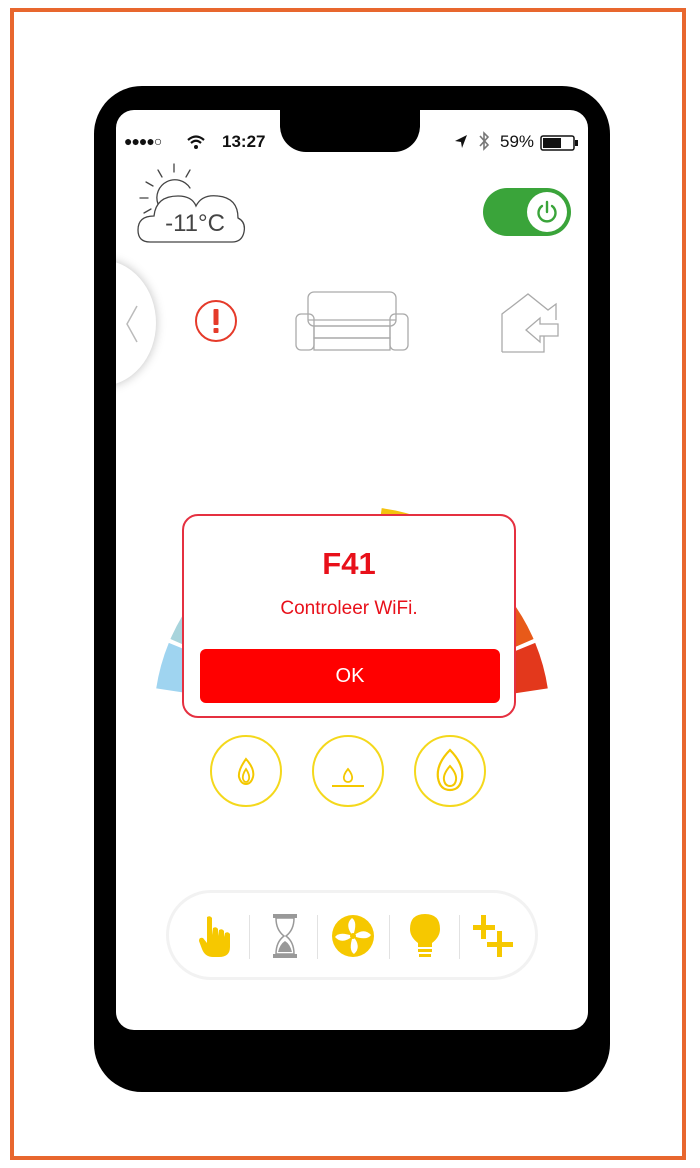 The height and width of the screenshot is (1168, 700). I want to click on bulb-icon, so click(425, 935).